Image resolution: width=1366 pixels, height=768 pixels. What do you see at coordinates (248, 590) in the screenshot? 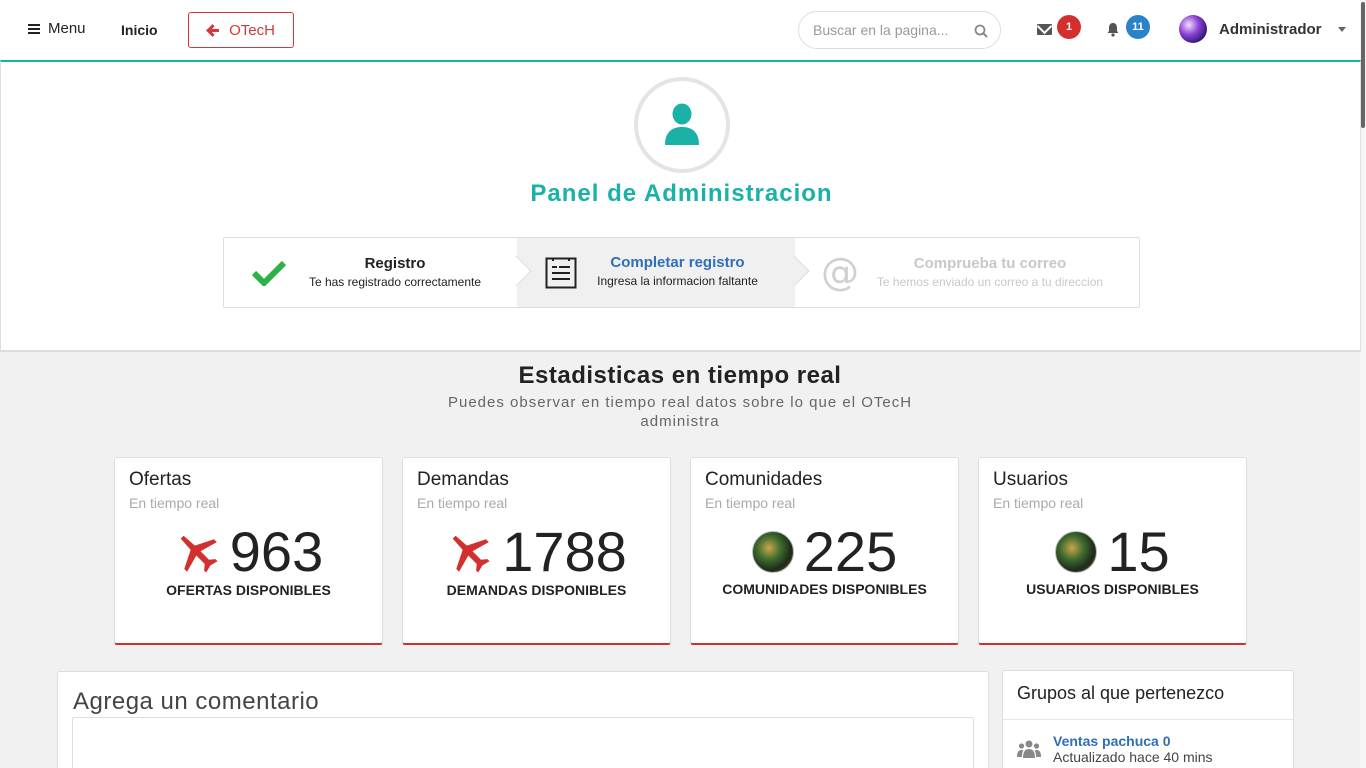
I see `card-label: OFERTAS DISPONIBLES` at bounding box center [248, 590].